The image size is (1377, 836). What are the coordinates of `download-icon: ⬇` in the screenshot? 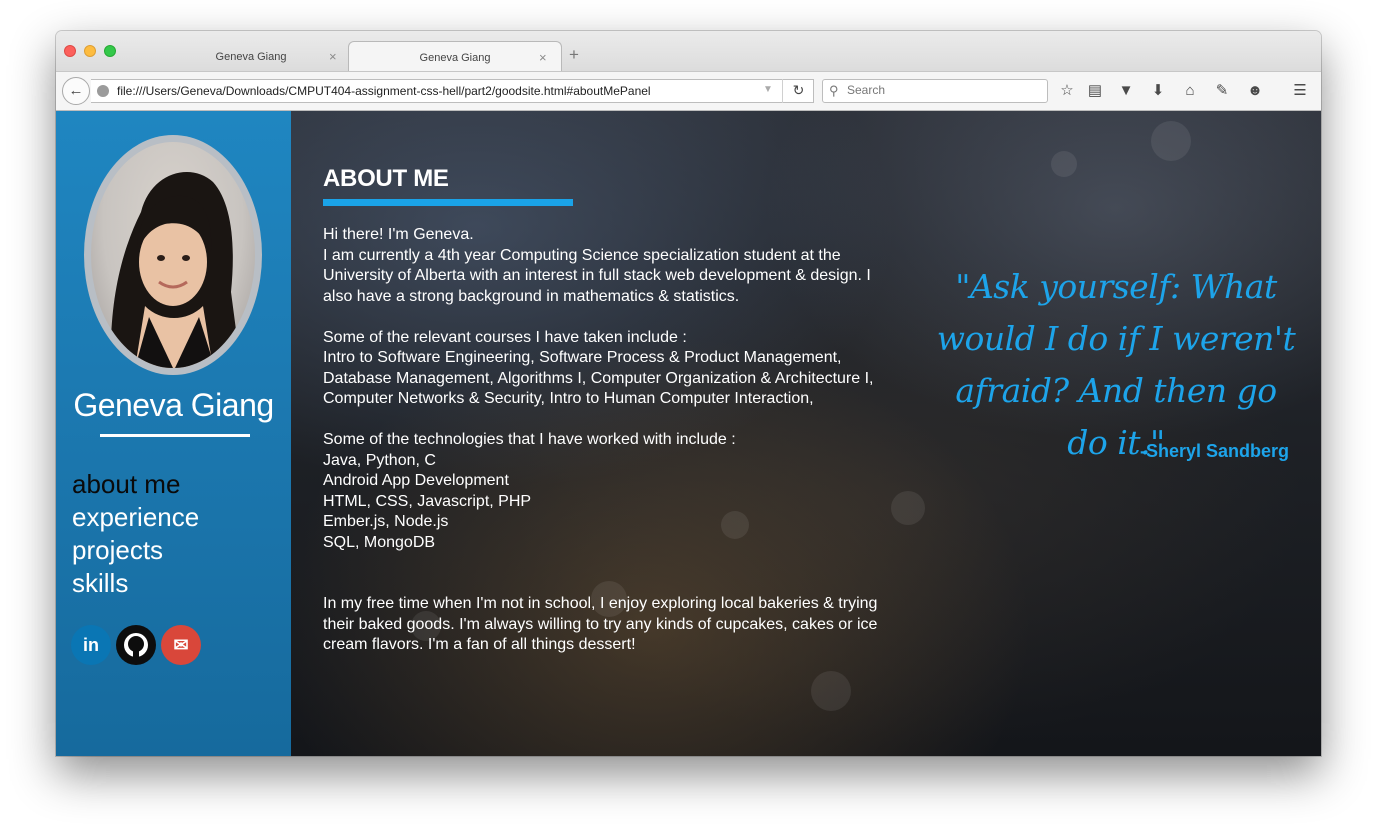 It's located at (1158, 91).